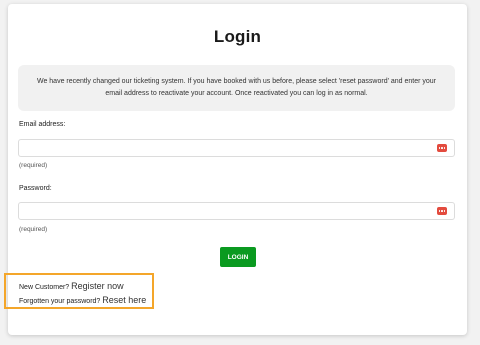 This screenshot has width=480, height=345. Describe the element at coordinates (124, 300) in the screenshot. I see `reset-password-link: Reset here` at that location.